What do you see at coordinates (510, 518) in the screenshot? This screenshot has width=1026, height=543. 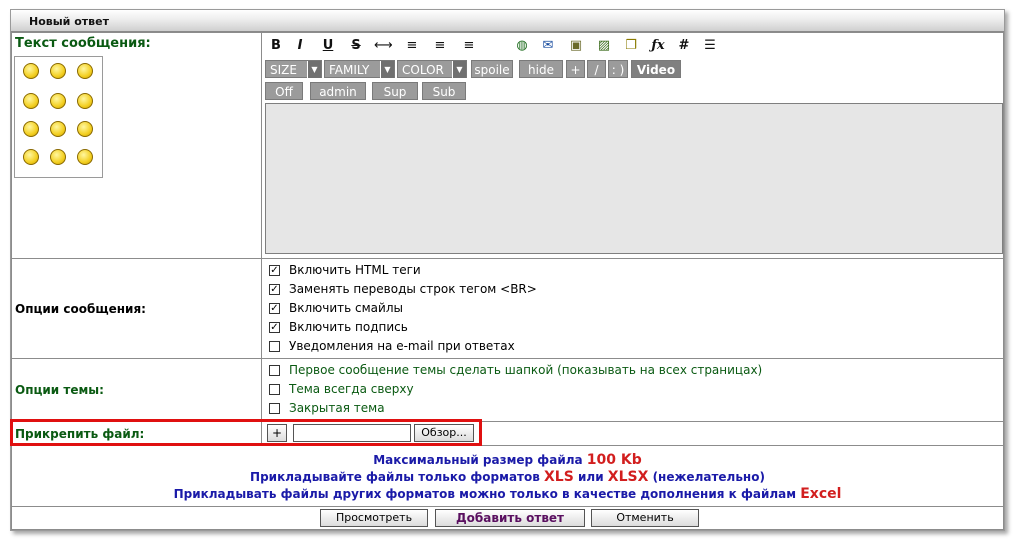 I see `submit-reply-button: Добавить ответ` at bounding box center [510, 518].